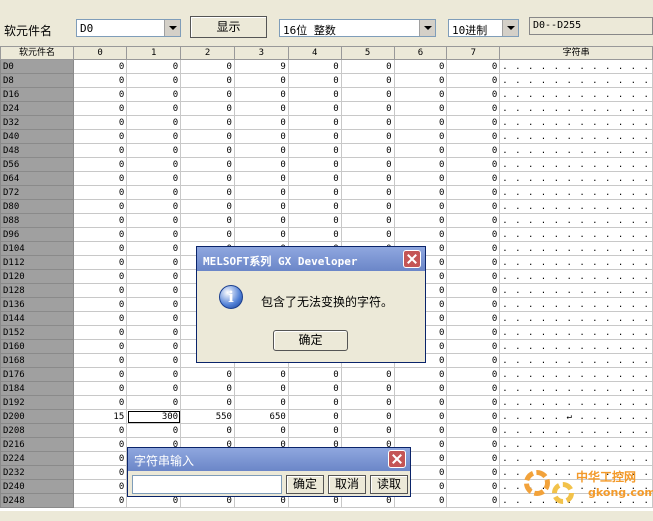 This screenshot has height=521, width=653. I want to click on display-button: 显示, so click(228, 27).